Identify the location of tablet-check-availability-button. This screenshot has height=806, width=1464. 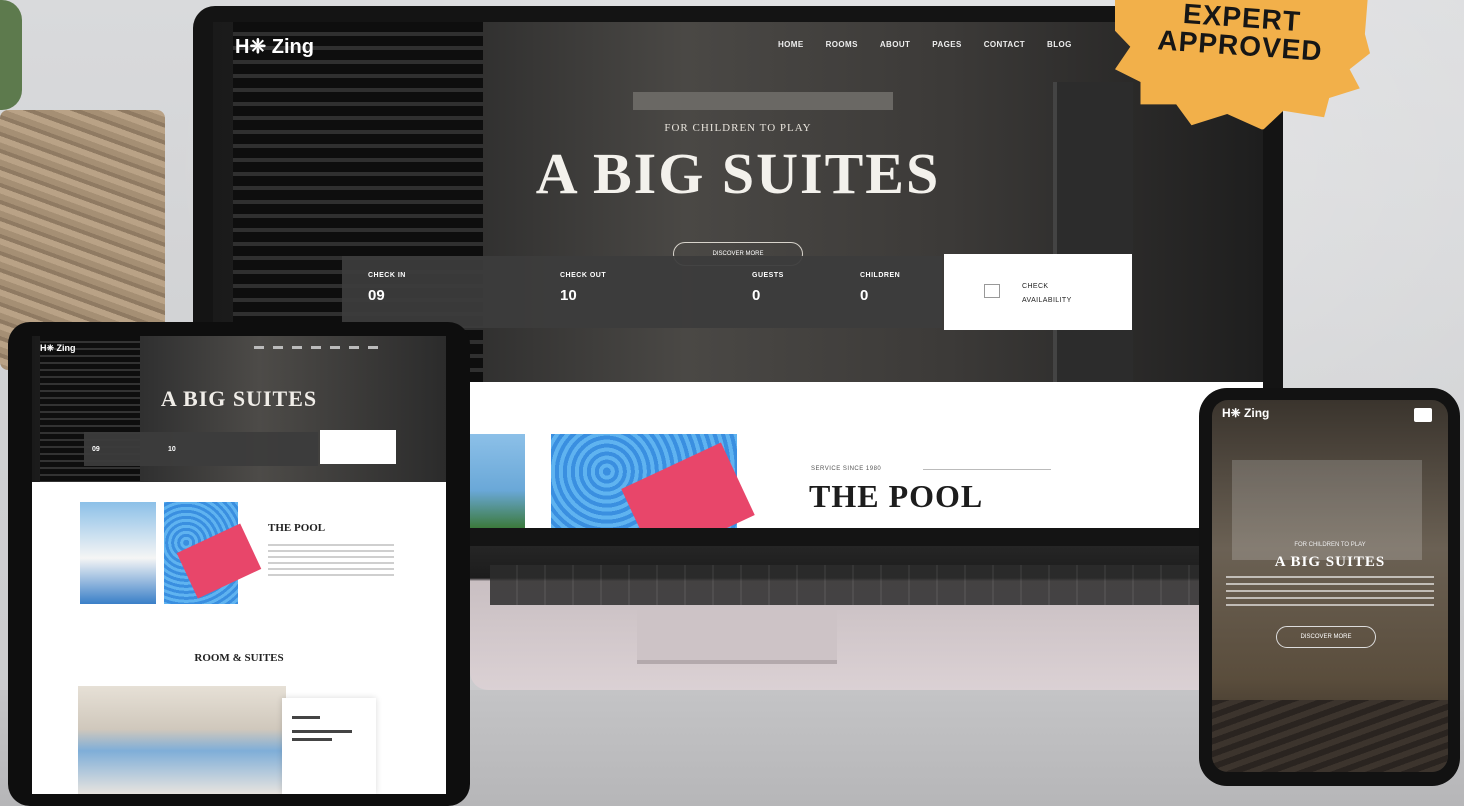
(358, 447).